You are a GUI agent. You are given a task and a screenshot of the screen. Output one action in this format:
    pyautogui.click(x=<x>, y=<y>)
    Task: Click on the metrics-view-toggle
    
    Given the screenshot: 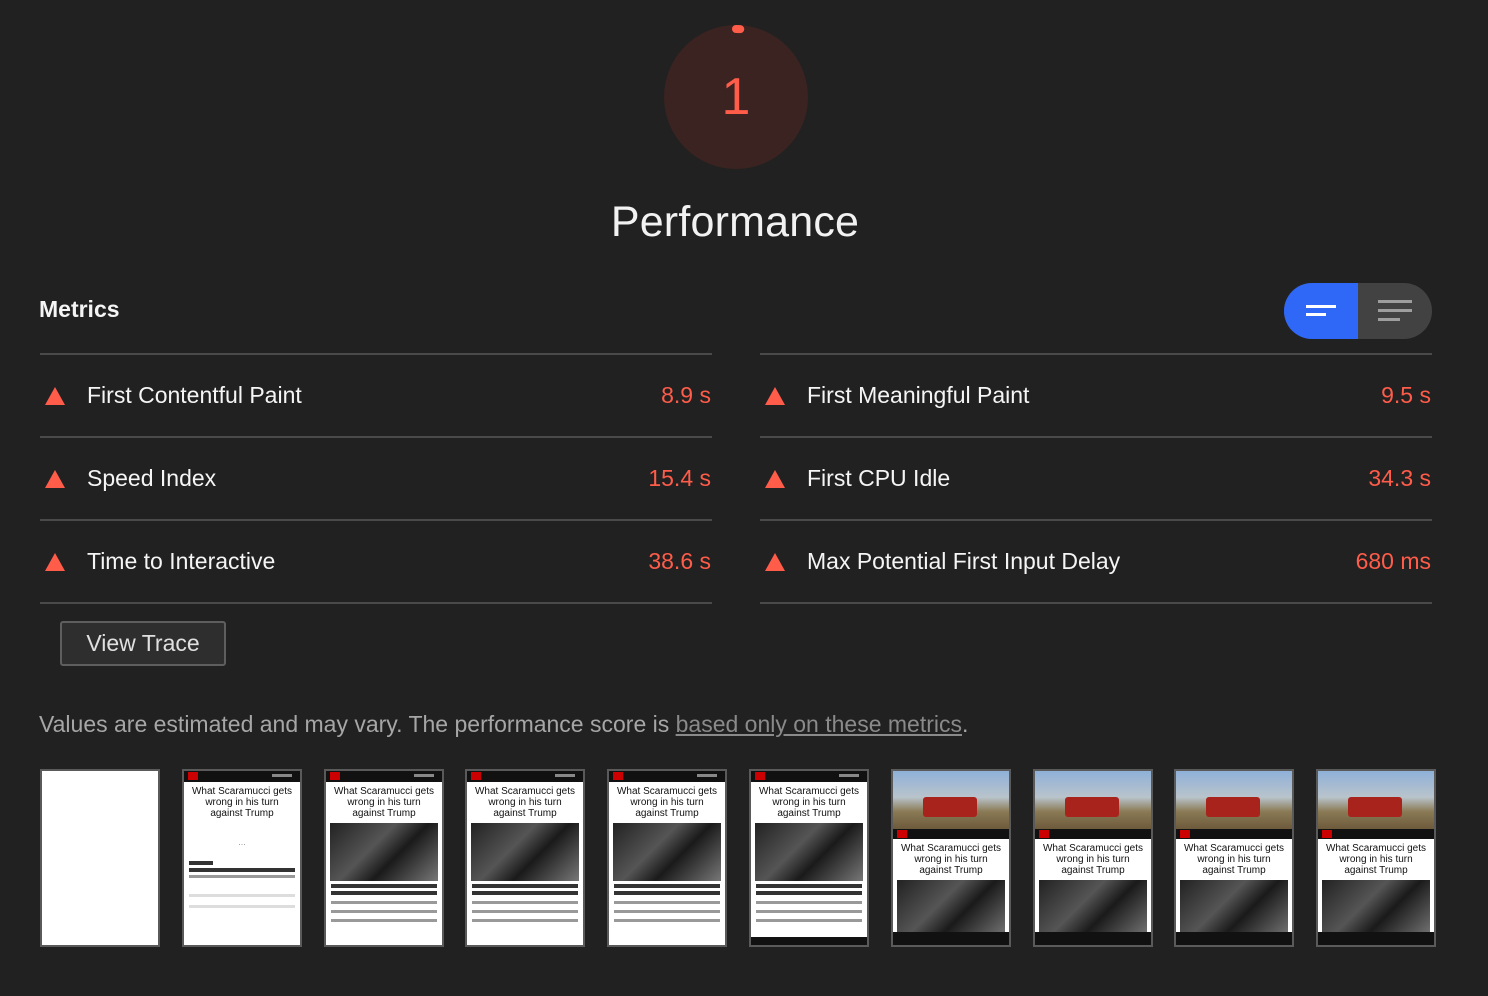 What is the action you would take?
    pyautogui.click(x=1358, y=311)
    